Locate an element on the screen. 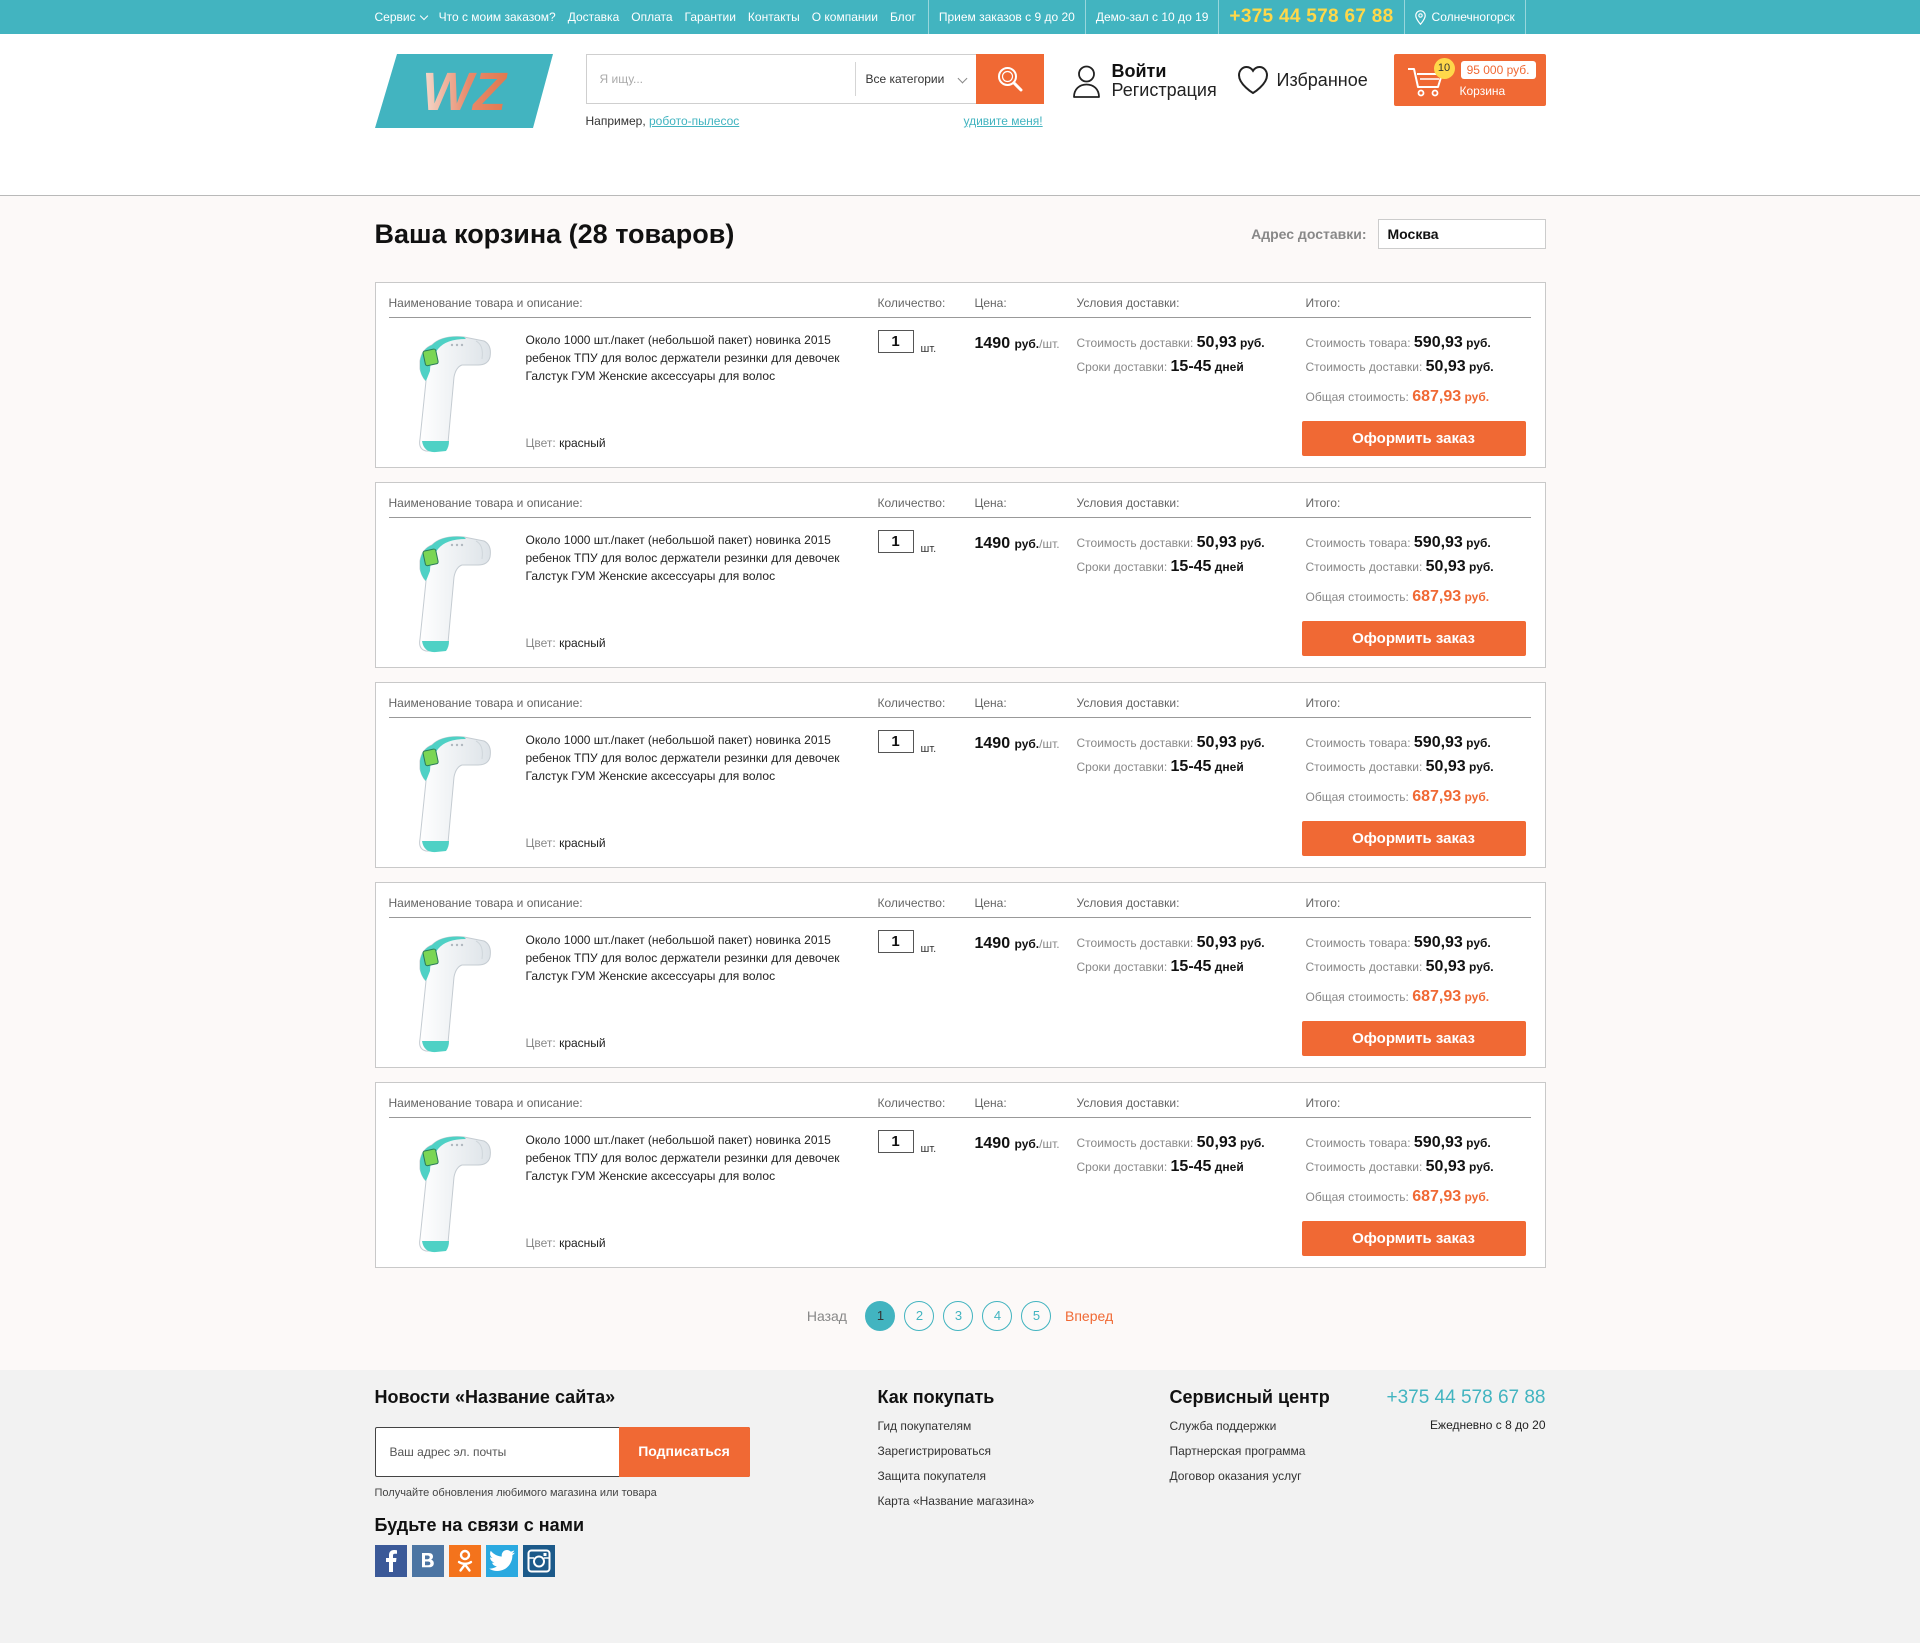  login-block: Войти Регистрация is located at coordinates (1144, 81).